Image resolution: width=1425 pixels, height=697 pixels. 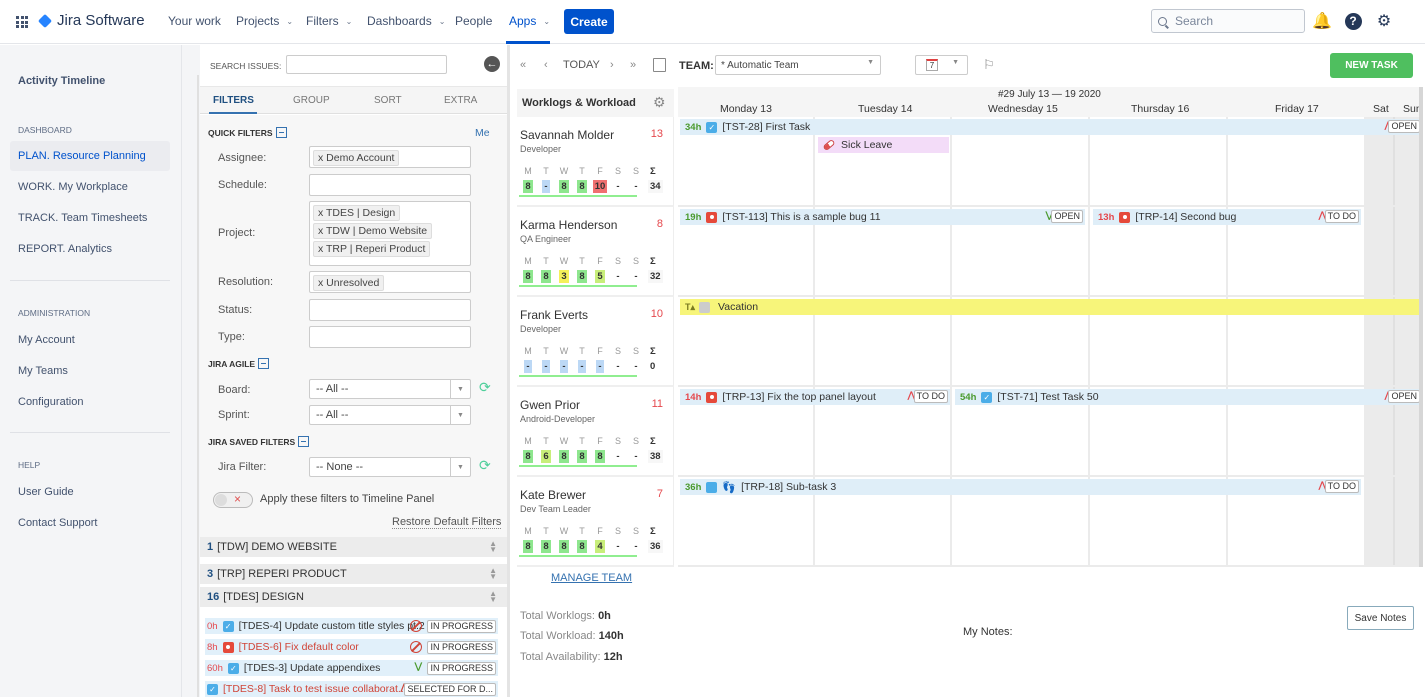 What do you see at coordinates (659, 65) in the screenshot?
I see `calendar-icon` at bounding box center [659, 65].